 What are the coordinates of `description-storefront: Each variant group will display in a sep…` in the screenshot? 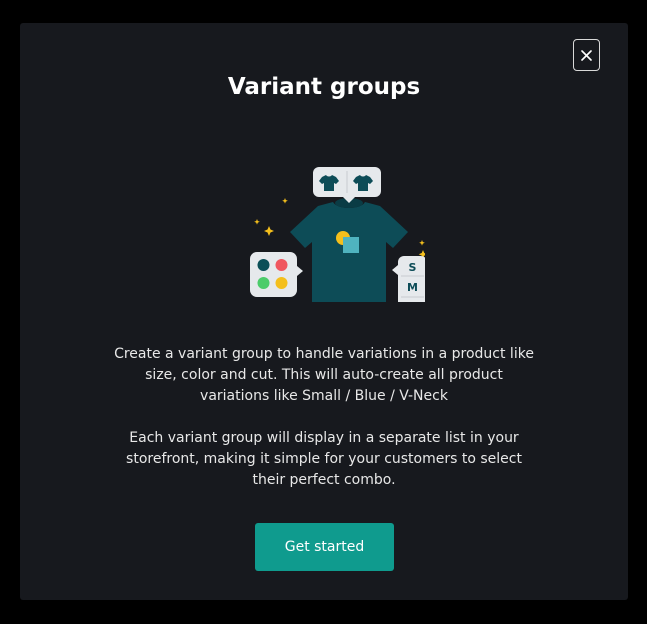 It's located at (324, 459).